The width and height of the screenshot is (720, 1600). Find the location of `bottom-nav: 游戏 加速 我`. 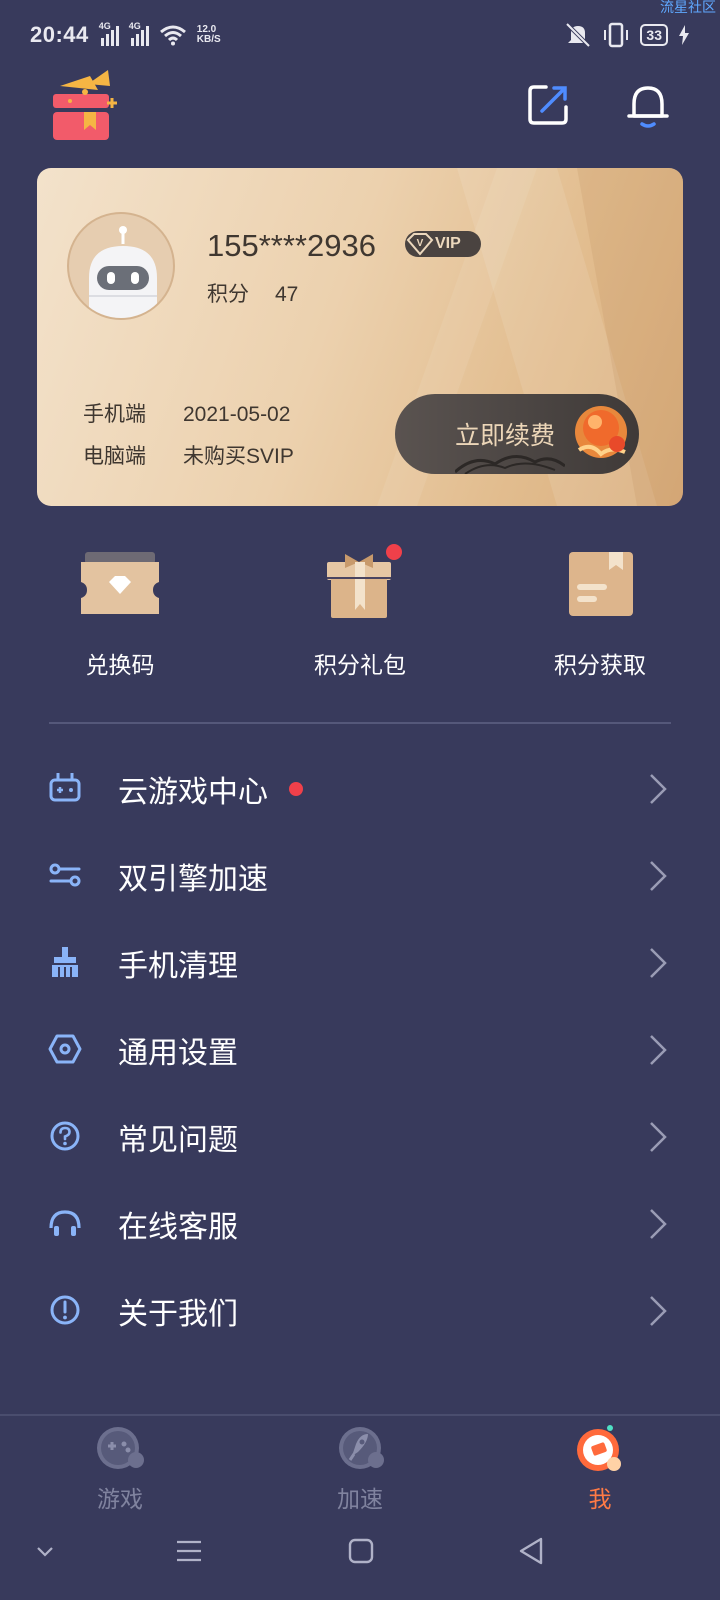

bottom-nav: 游戏 加速 我 is located at coordinates (360, 1464).